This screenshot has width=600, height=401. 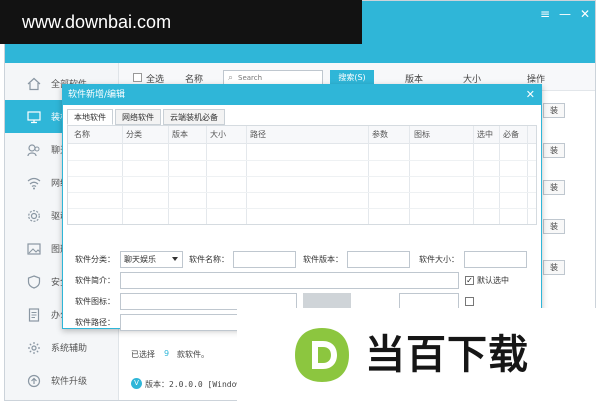 I want to click on column-category: 分类, so click(x=134, y=134).